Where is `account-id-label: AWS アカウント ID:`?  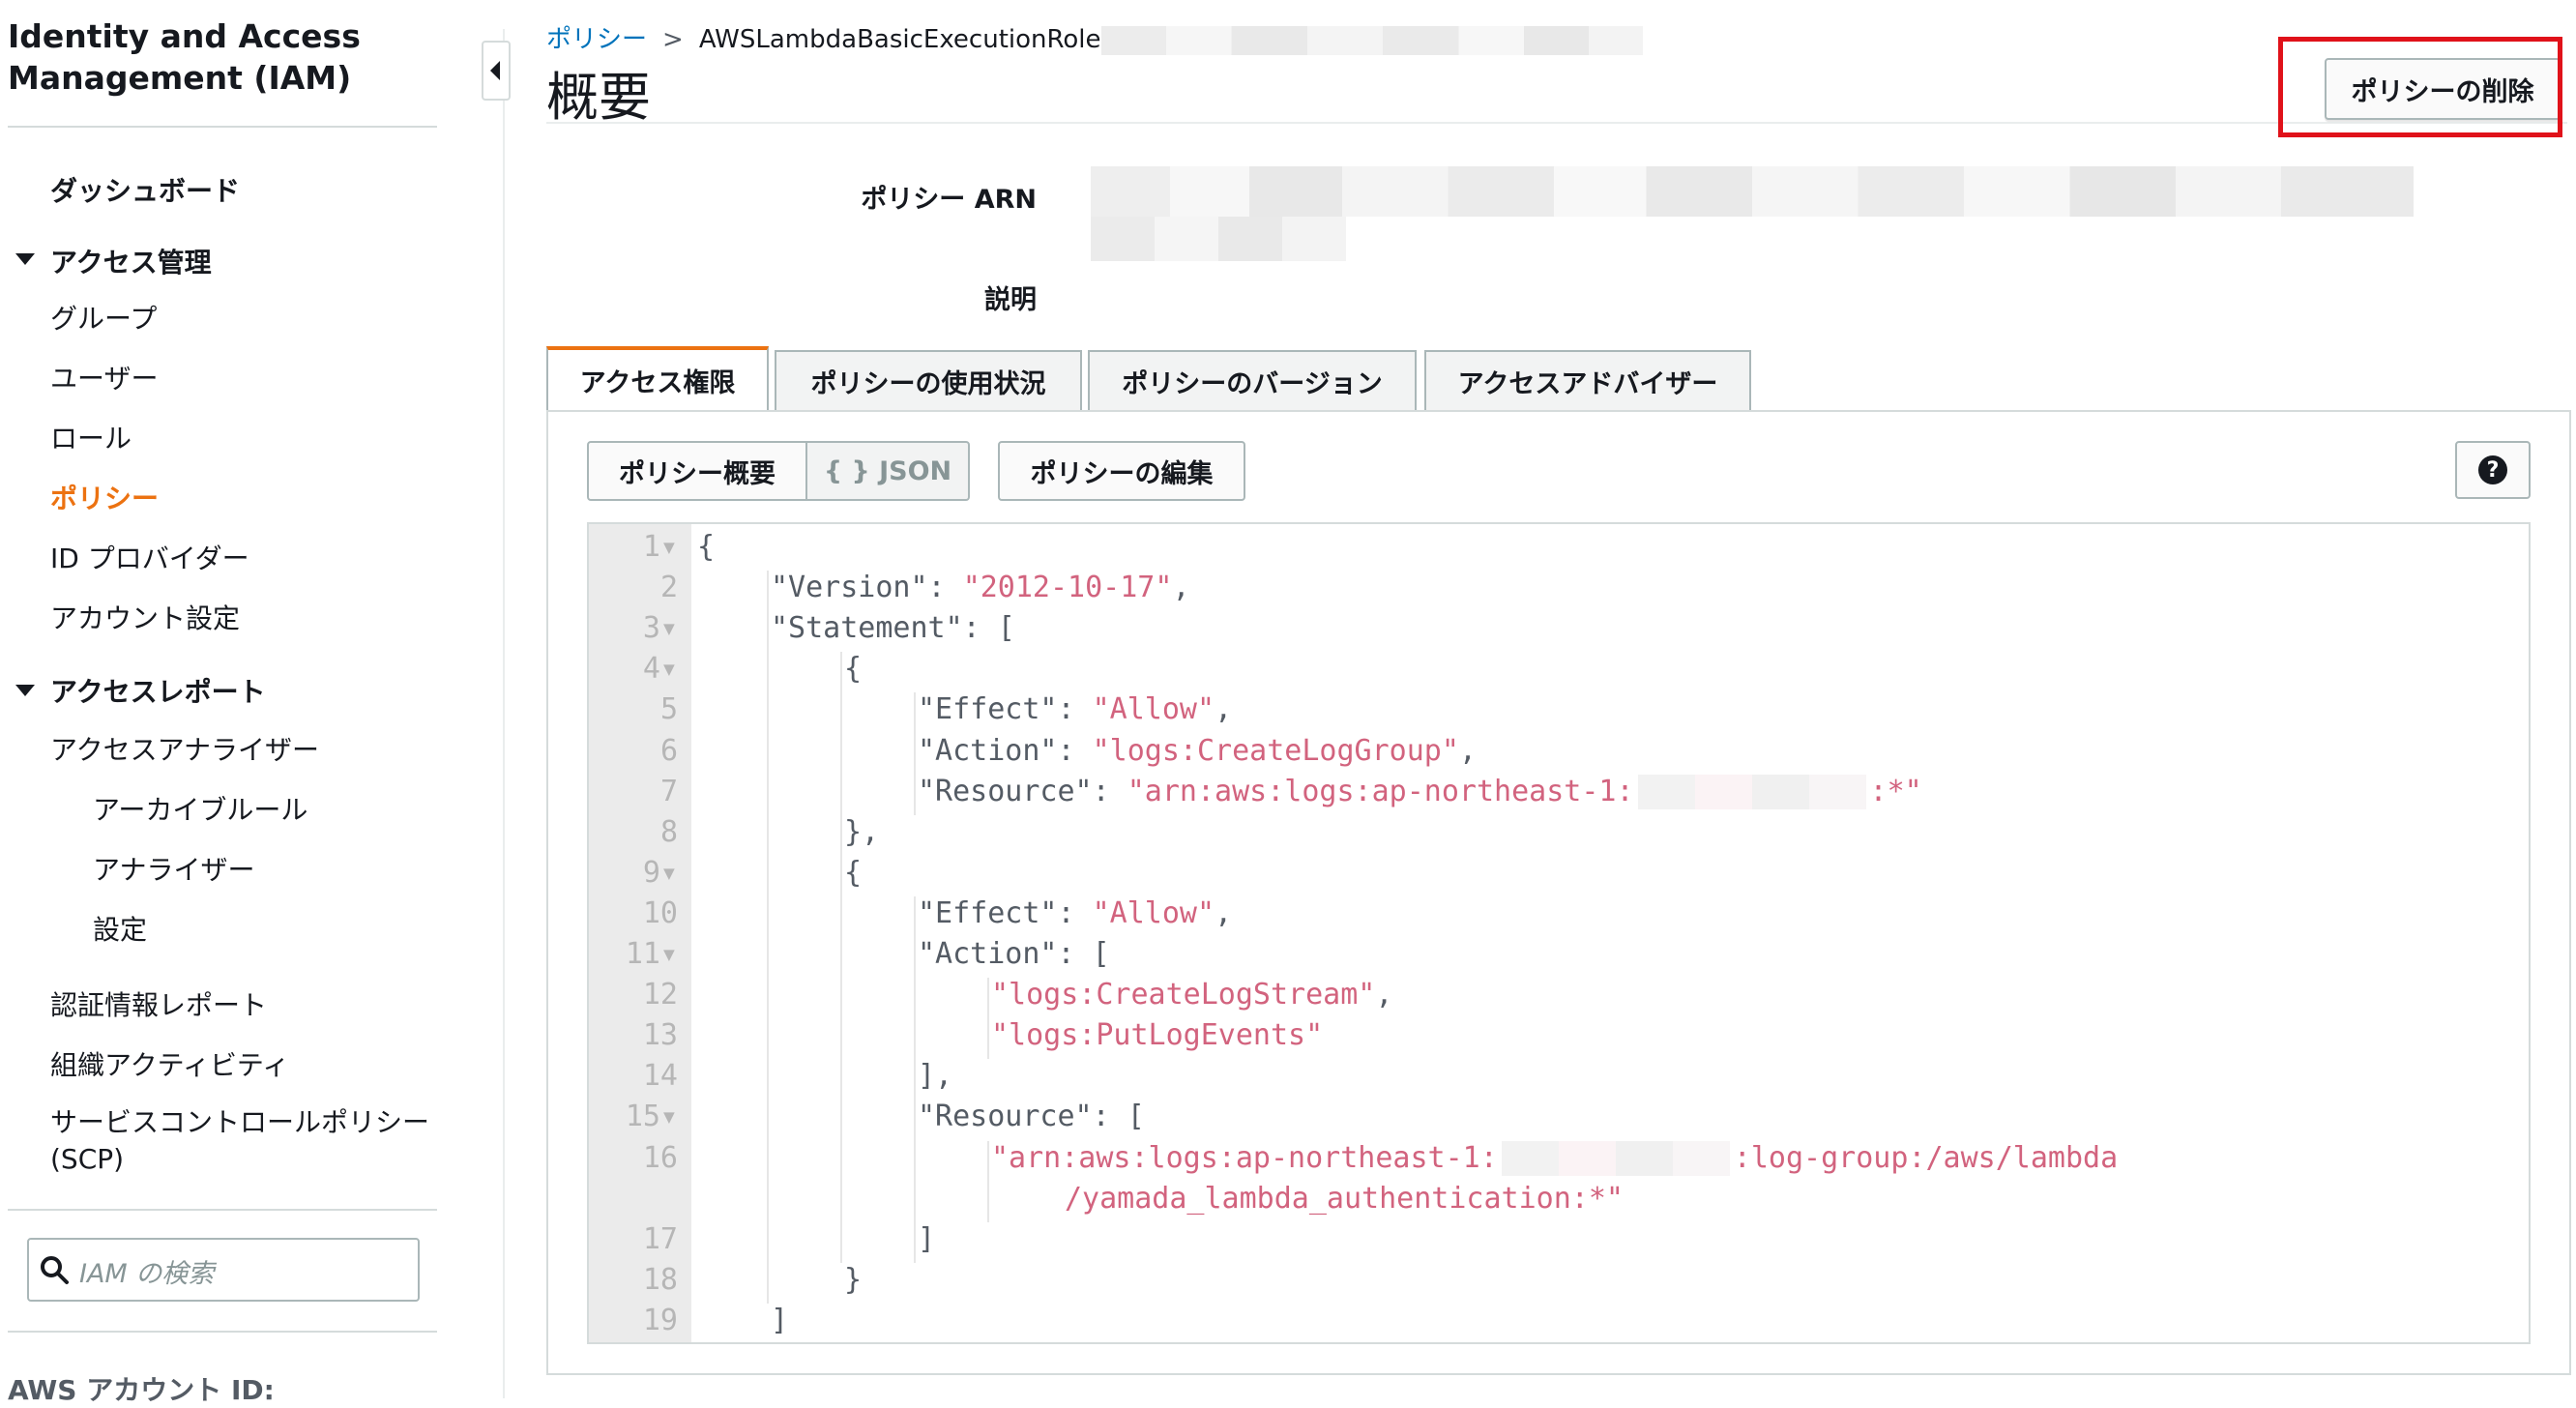 account-id-label: AWS アカウント ID: is located at coordinates (141, 1390).